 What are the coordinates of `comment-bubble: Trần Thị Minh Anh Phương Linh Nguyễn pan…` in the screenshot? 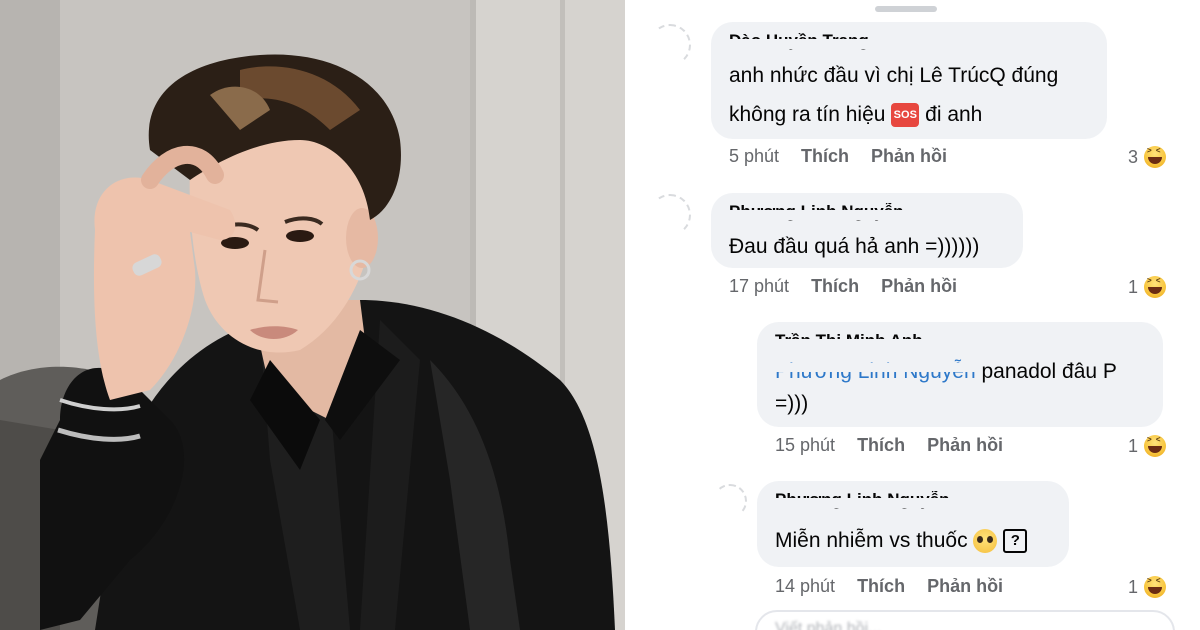 It's located at (960, 374).